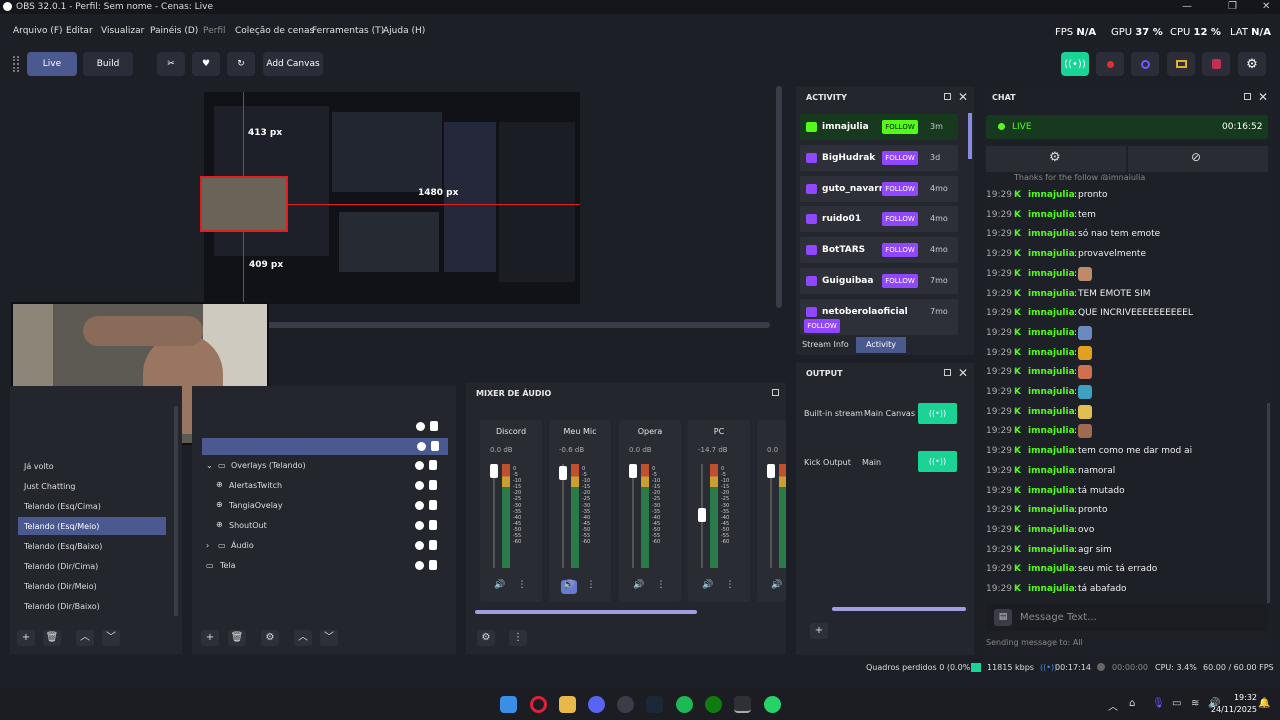 Image resolution: width=1280 pixels, height=720 pixels. Describe the element at coordinates (742, 704) in the screenshot. I see `obs-taskbar-icon` at that location.